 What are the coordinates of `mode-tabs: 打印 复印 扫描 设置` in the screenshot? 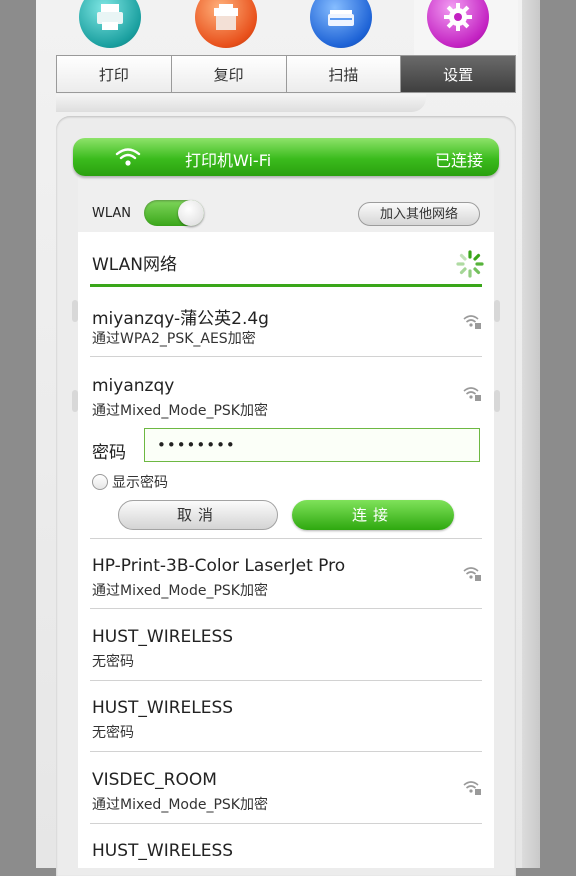 It's located at (286, 74).